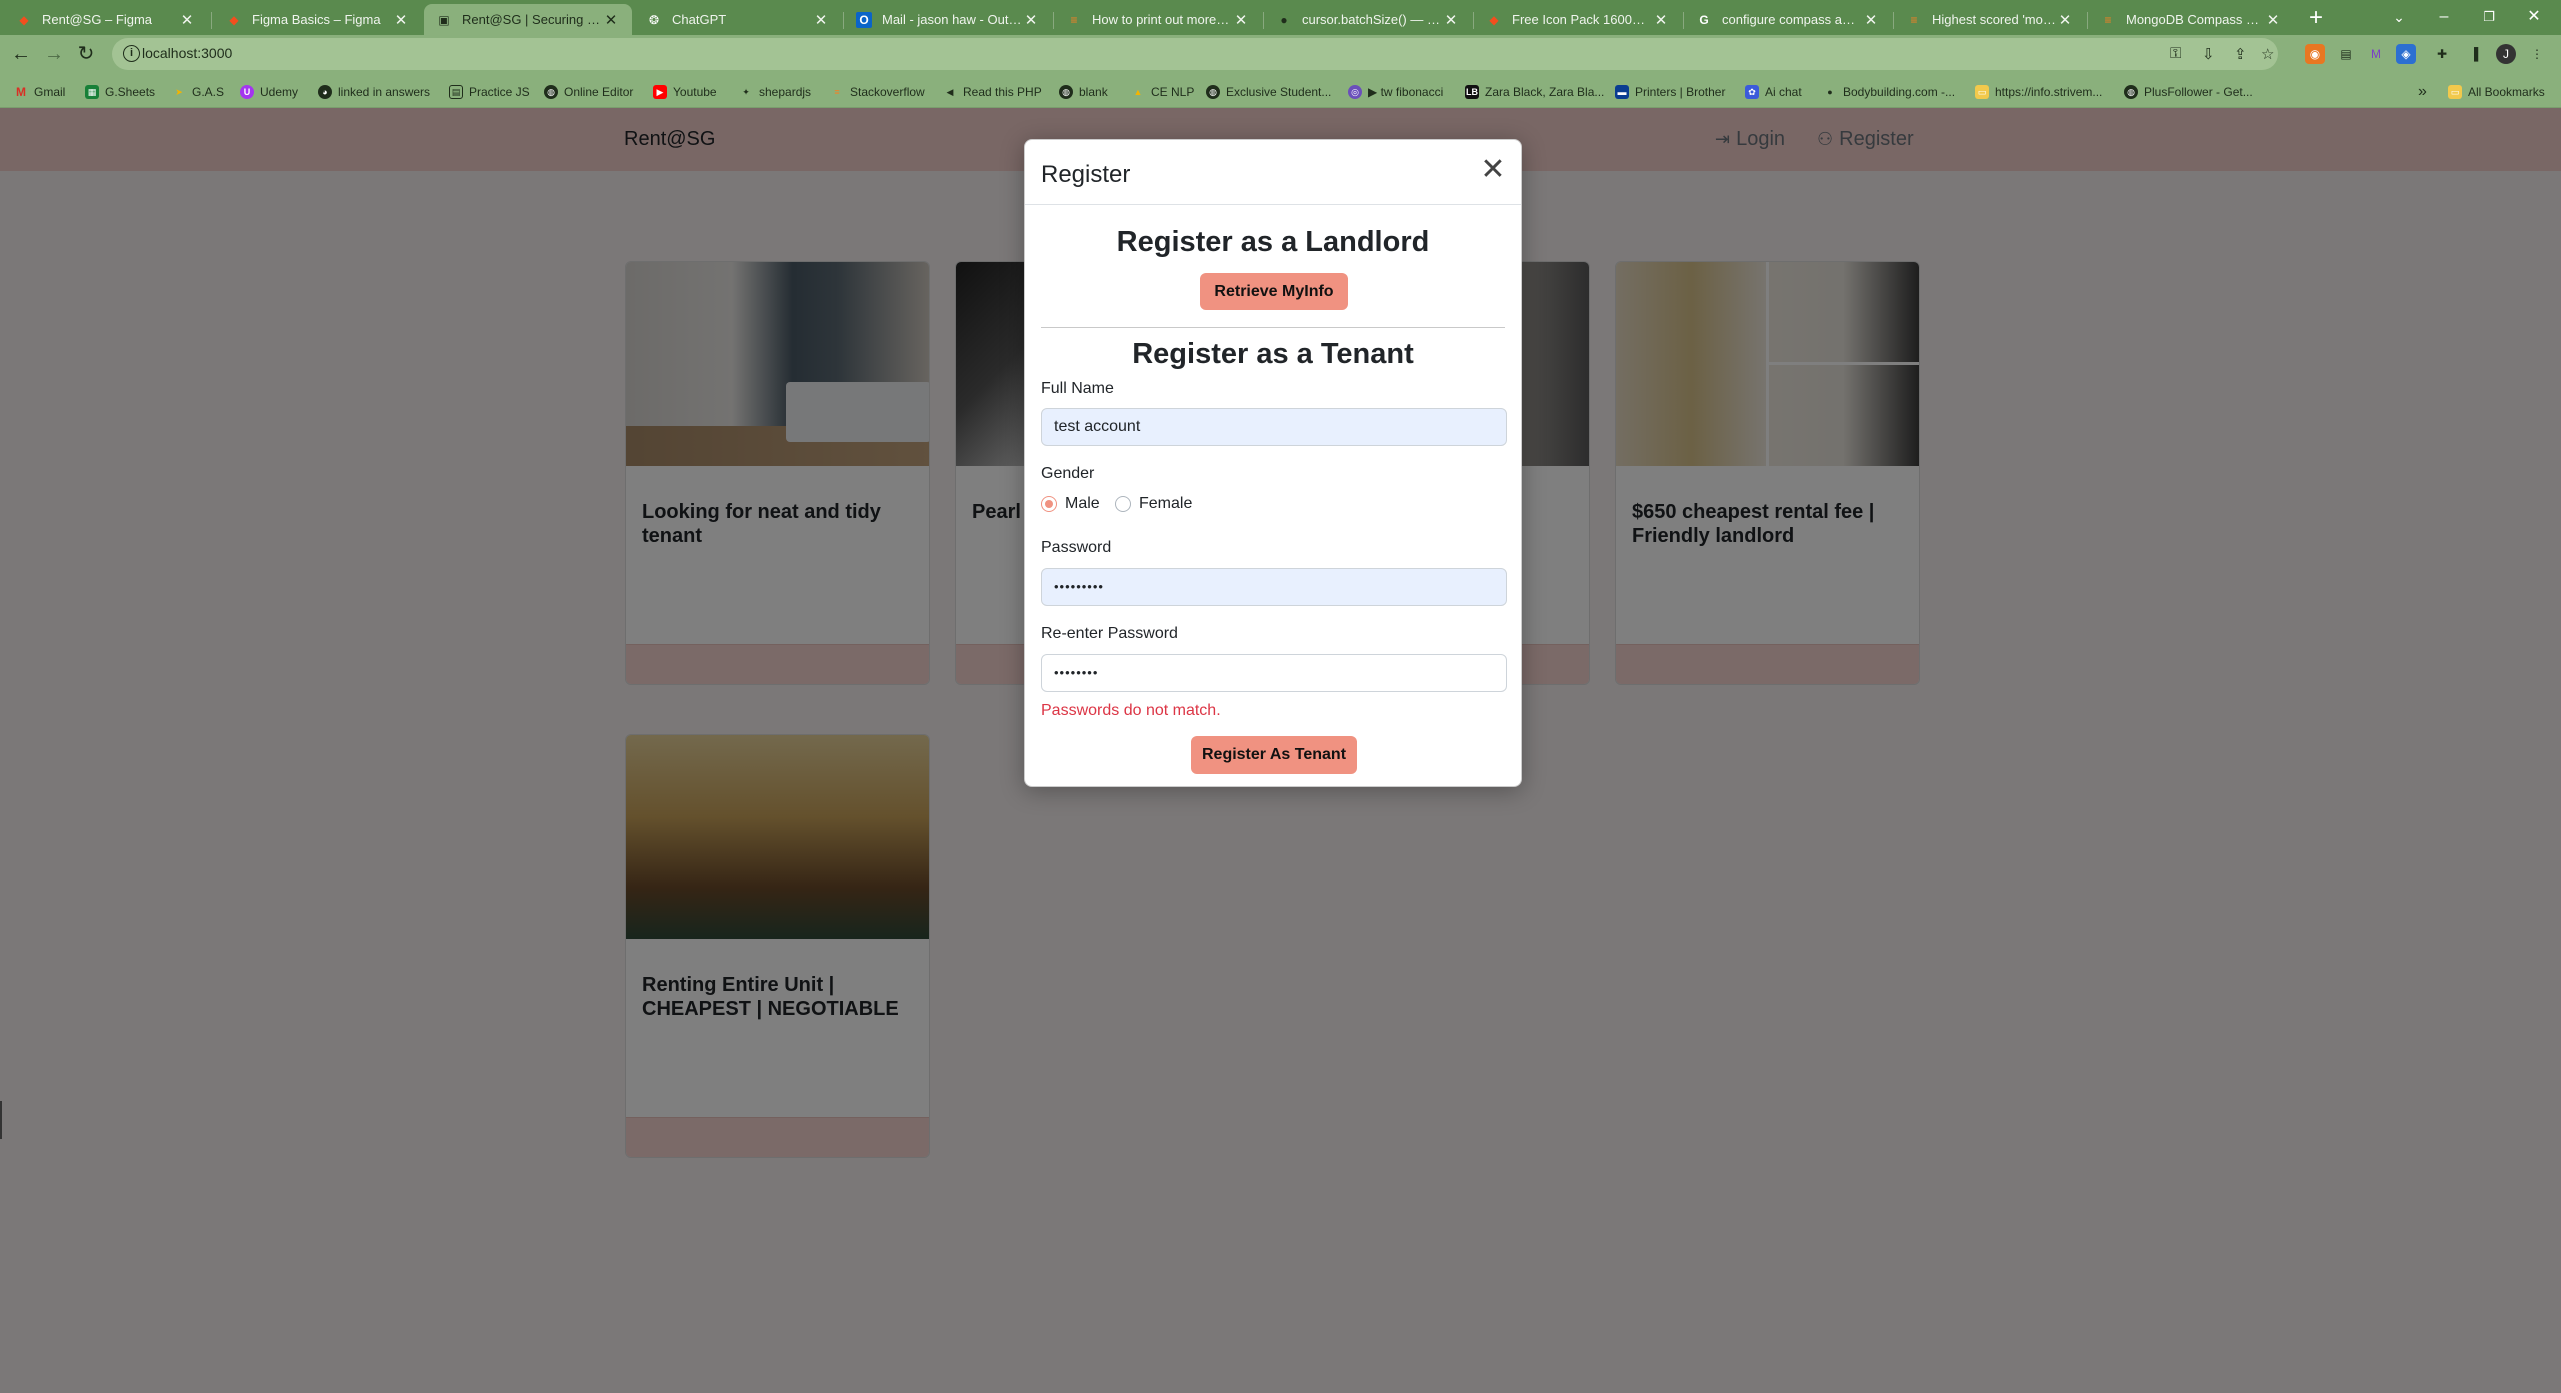  Describe the element at coordinates (1994, 19) in the screenshot. I see `tab-title: Highest scored 'mongodb` at that location.